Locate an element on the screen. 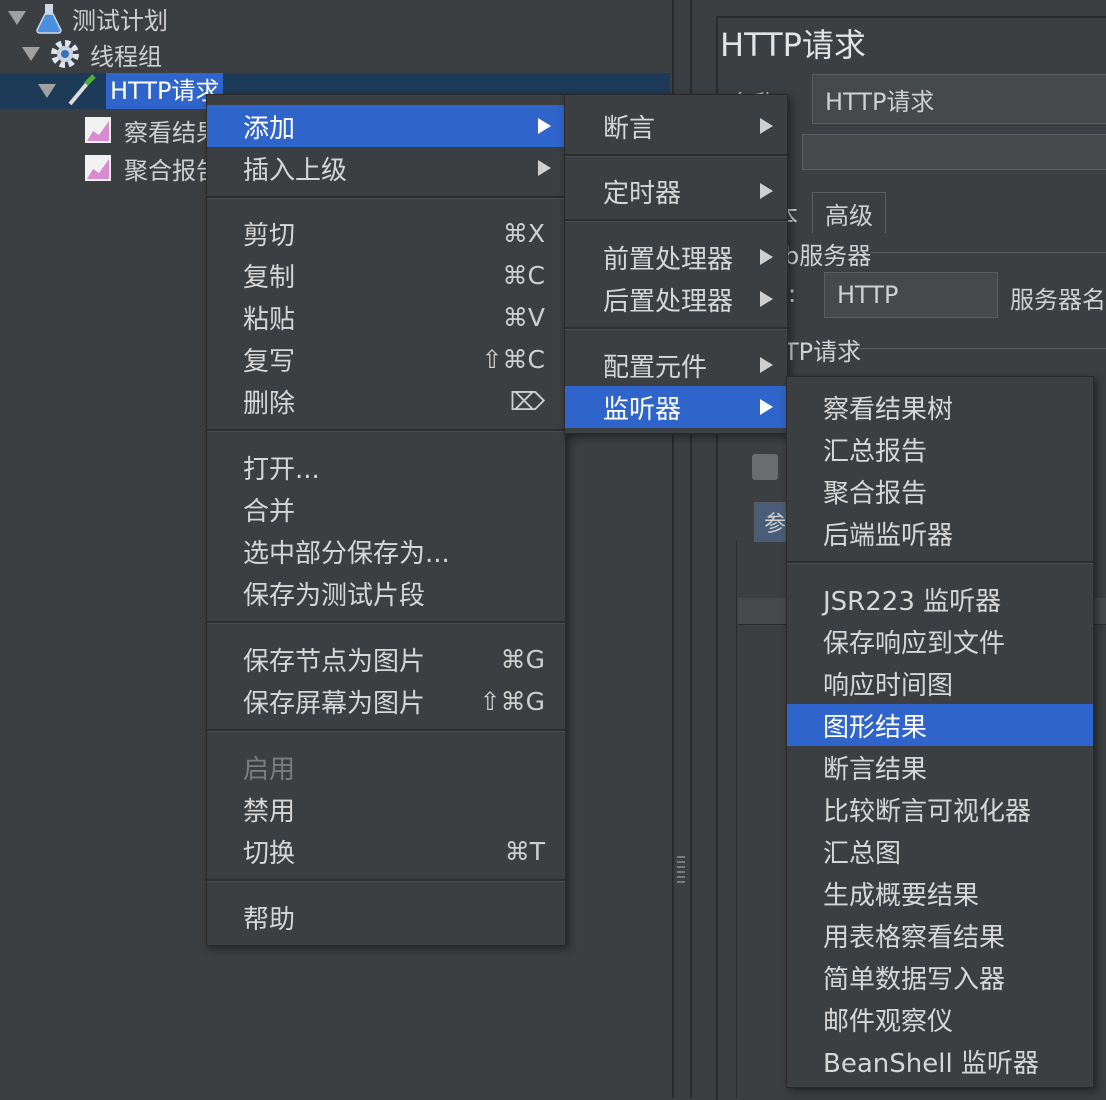 The height and width of the screenshot is (1100, 1106). menu-item-label: 配置元件 is located at coordinates (655, 367).